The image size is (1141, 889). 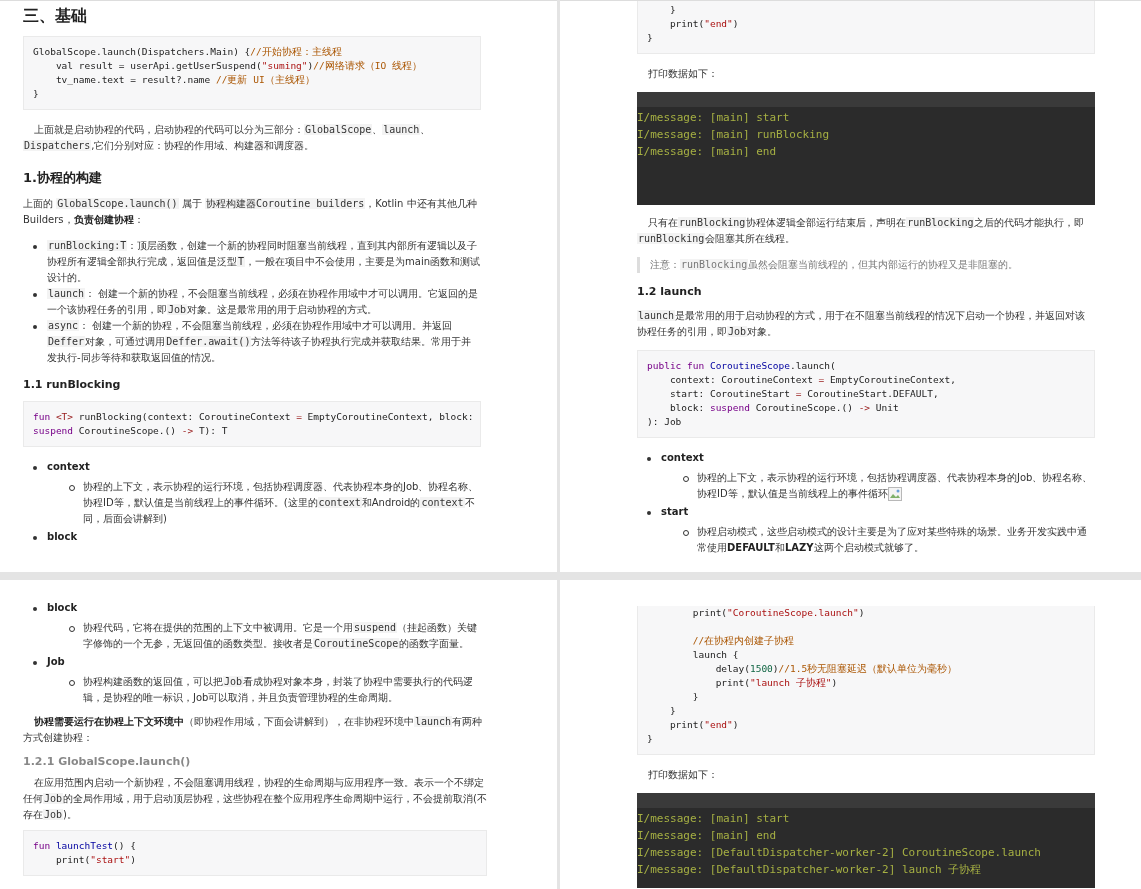 What do you see at coordinates (95, 860) in the screenshot?
I see `code-line: print("start")` at bounding box center [95, 860].